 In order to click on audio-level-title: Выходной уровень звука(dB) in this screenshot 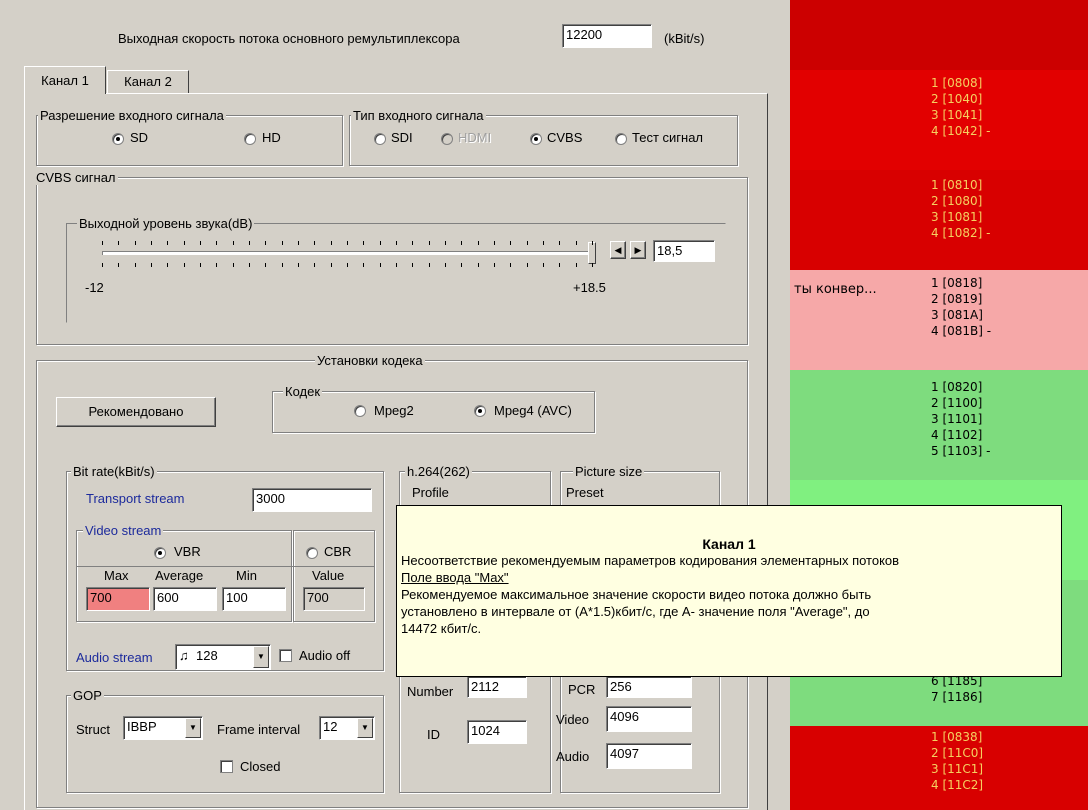, I will do `click(166, 223)`.